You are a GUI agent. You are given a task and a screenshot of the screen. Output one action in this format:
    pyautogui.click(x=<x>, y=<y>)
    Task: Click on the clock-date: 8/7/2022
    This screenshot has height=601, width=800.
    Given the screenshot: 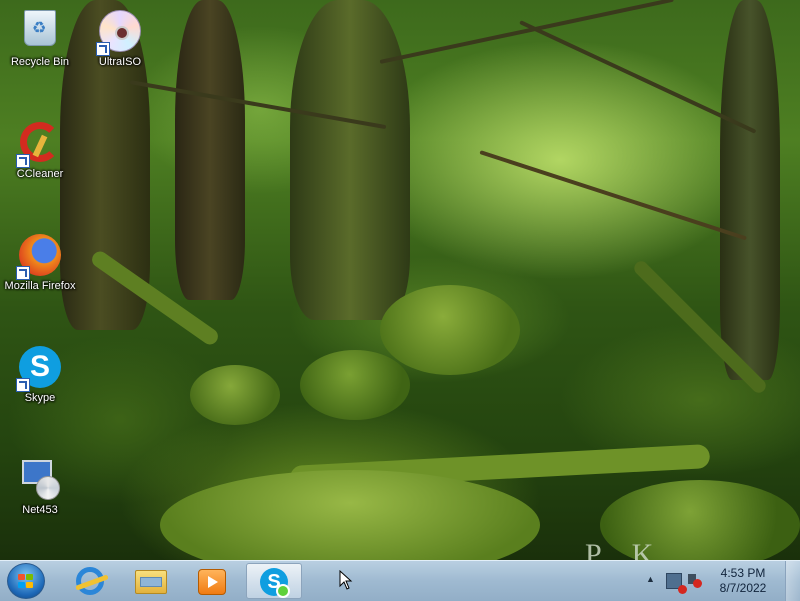 What is the action you would take?
    pyautogui.click(x=743, y=588)
    